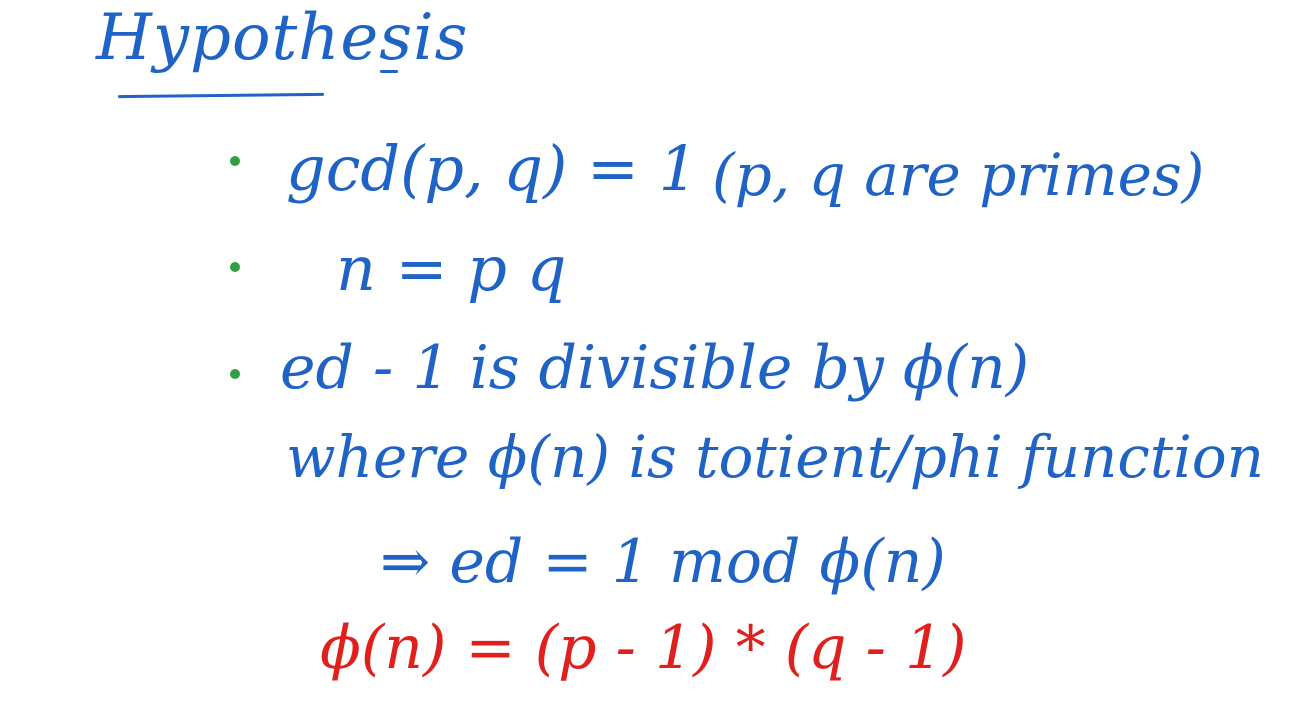 The height and width of the screenshot is (721, 1292). I want to click on implication-text: ⇒ ed = 1 mod ϕ(n), so click(663, 562).